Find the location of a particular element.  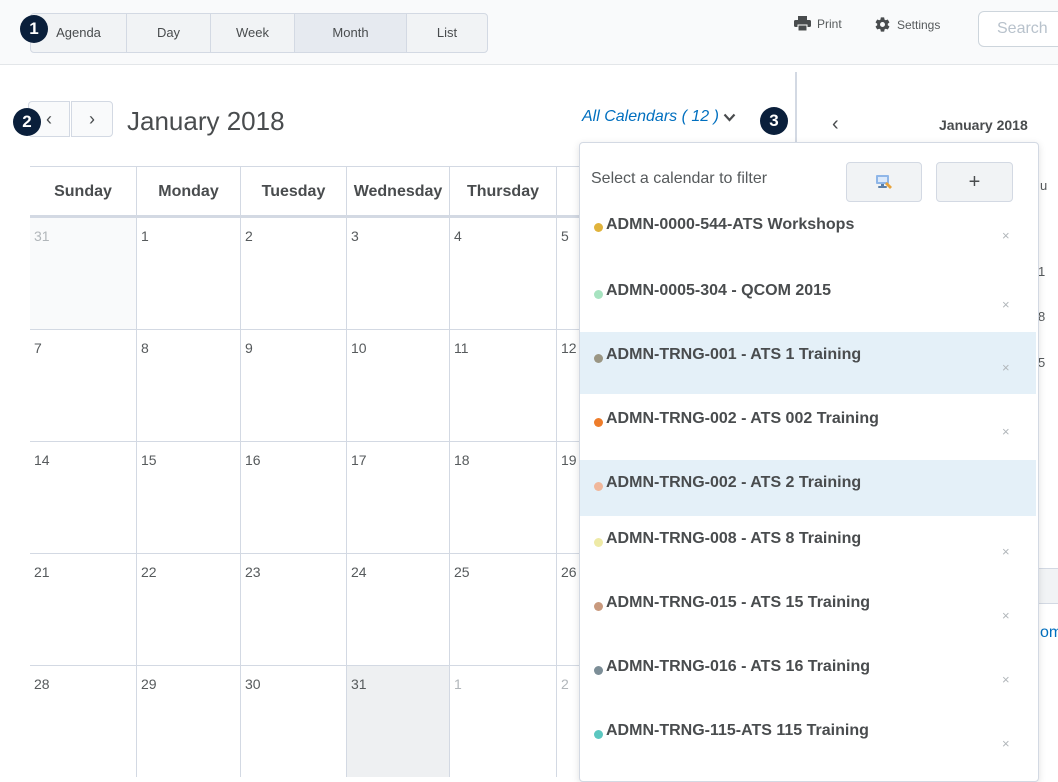

mini-prev-month-button: ‹ is located at coordinates (835, 124).